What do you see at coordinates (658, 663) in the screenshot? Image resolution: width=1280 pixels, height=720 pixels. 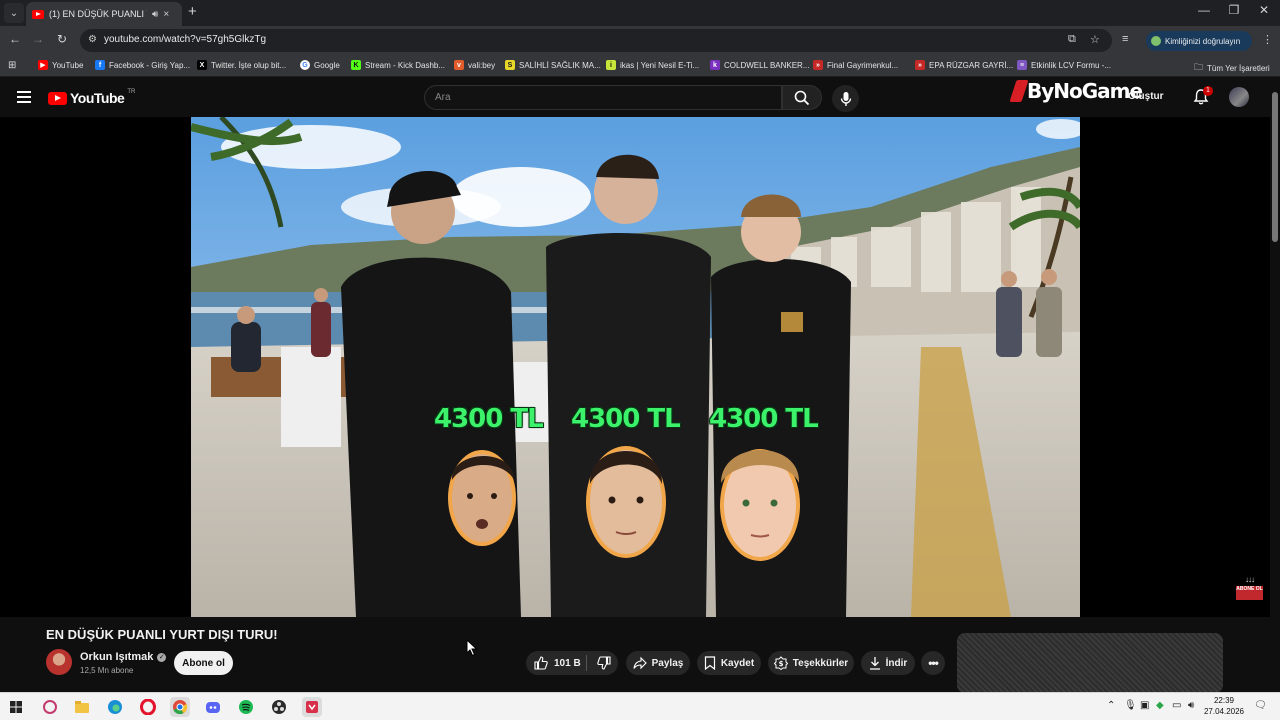 I see `share-button: Paylaş` at bounding box center [658, 663].